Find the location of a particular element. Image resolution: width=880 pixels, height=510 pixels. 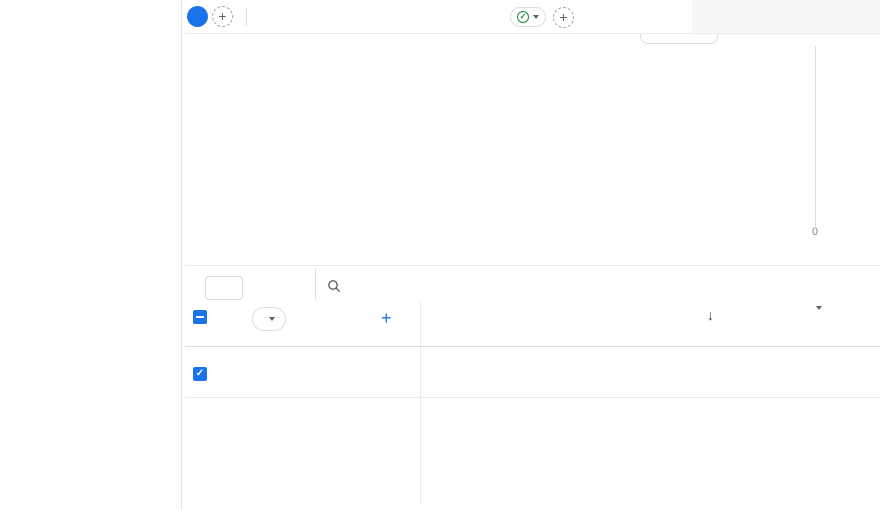

column-divider is located at coordinates (420, 402).